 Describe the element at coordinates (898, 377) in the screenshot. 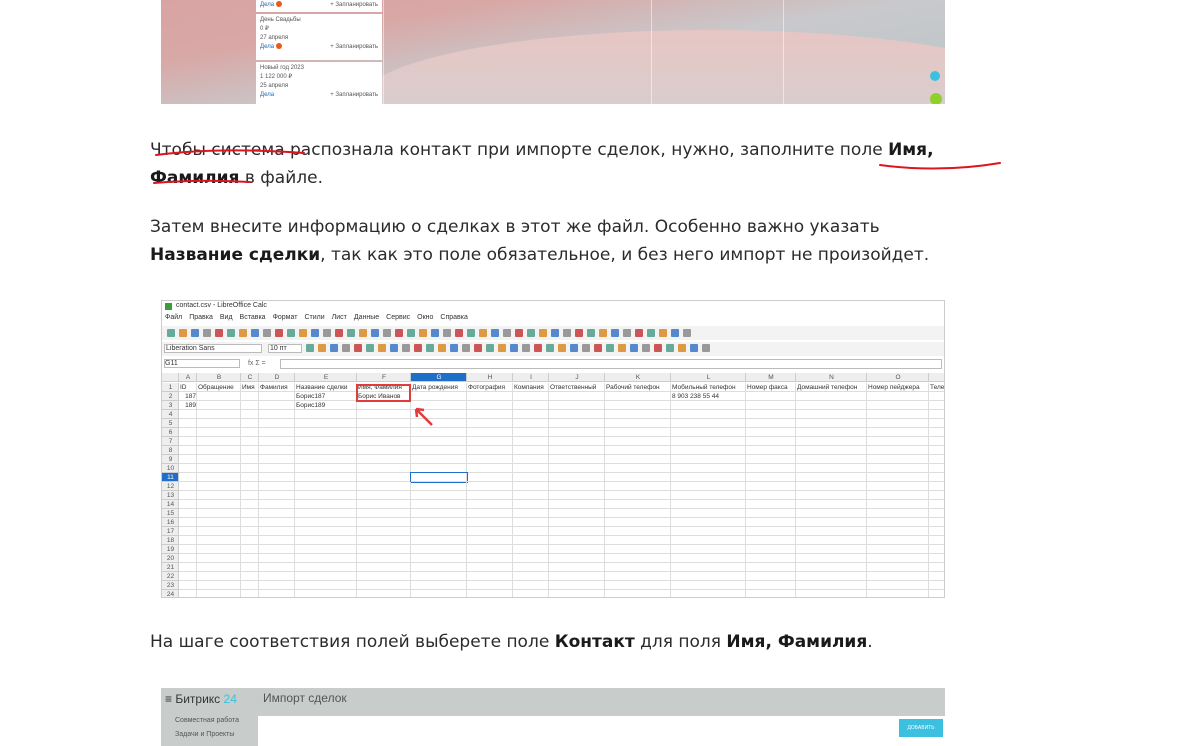

I see `column-header: O` at that location.